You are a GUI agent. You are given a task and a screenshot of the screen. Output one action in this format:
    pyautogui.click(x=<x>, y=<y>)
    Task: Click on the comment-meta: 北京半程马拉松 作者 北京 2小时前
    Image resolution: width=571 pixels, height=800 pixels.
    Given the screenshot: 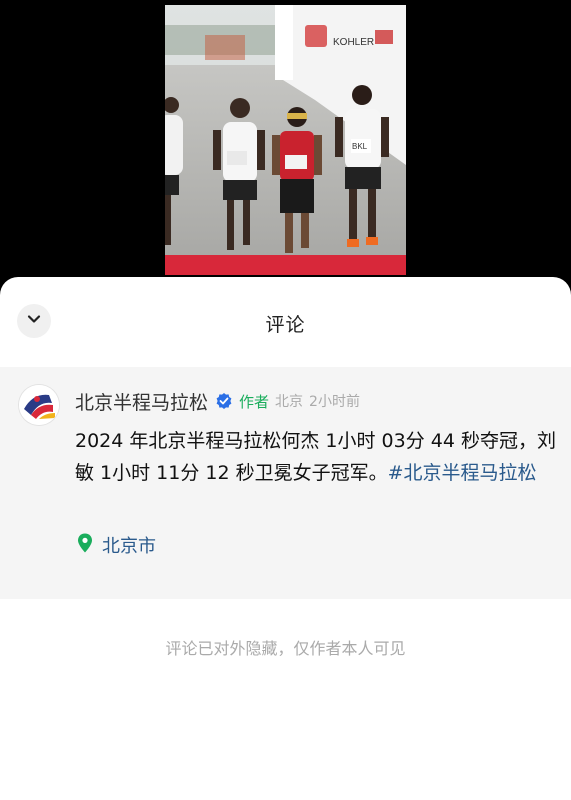 What is the action you would take?
    pyautogui.click(x=217, y=401)
    